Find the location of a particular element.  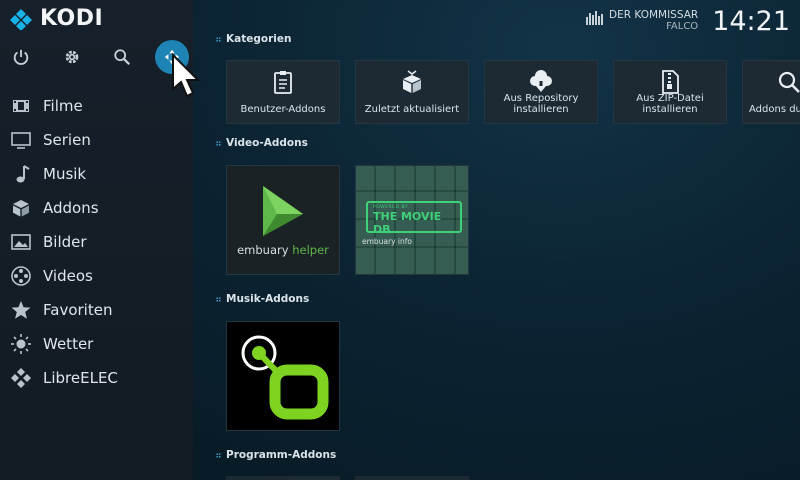

menu-item-libreelec: LibreELEC is located at coordinates (96, 378).